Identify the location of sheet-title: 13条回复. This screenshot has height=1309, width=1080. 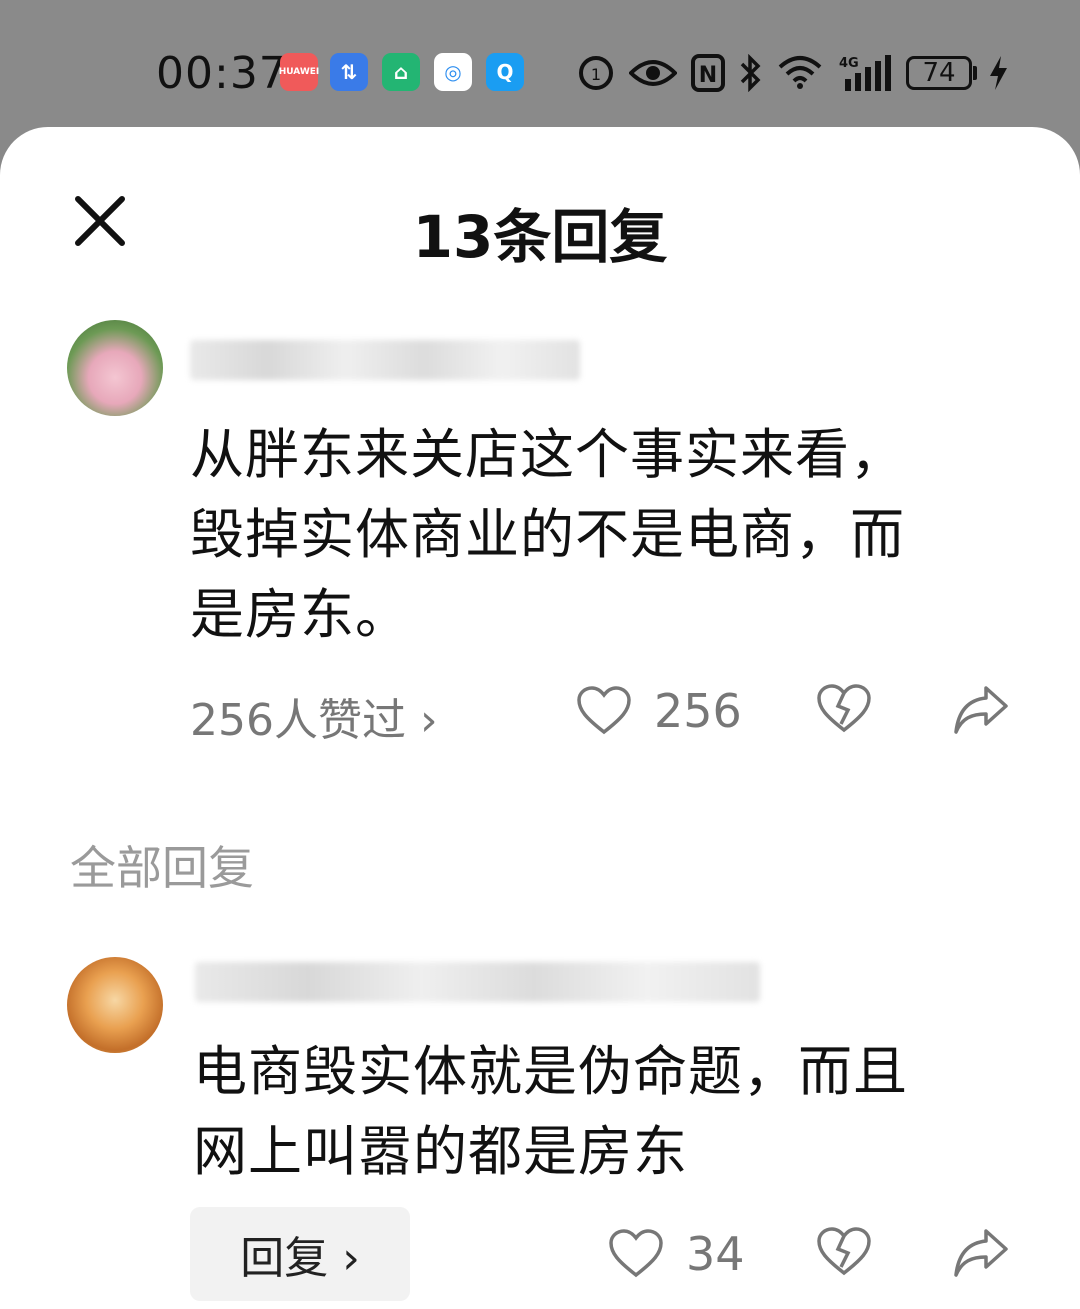
(540, 237).